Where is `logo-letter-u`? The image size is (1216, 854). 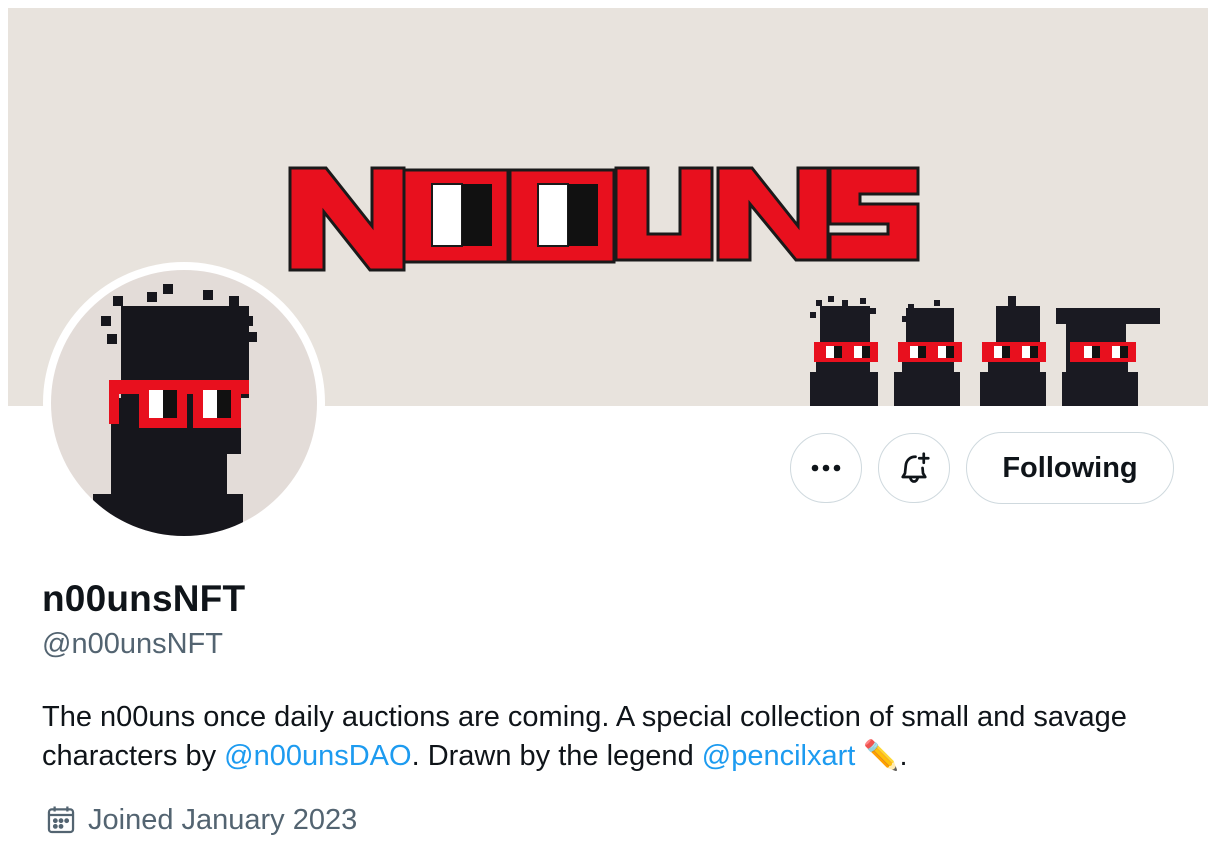 logo-letter-u is located at coordinates (664, 214).